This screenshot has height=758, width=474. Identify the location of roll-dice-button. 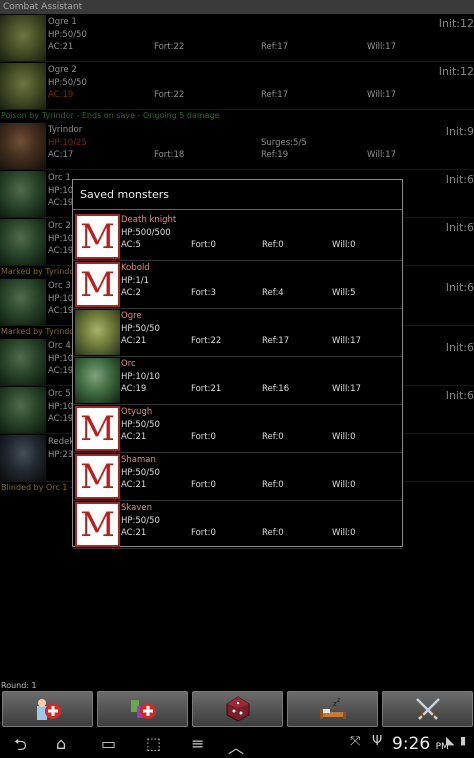
(237, 709).